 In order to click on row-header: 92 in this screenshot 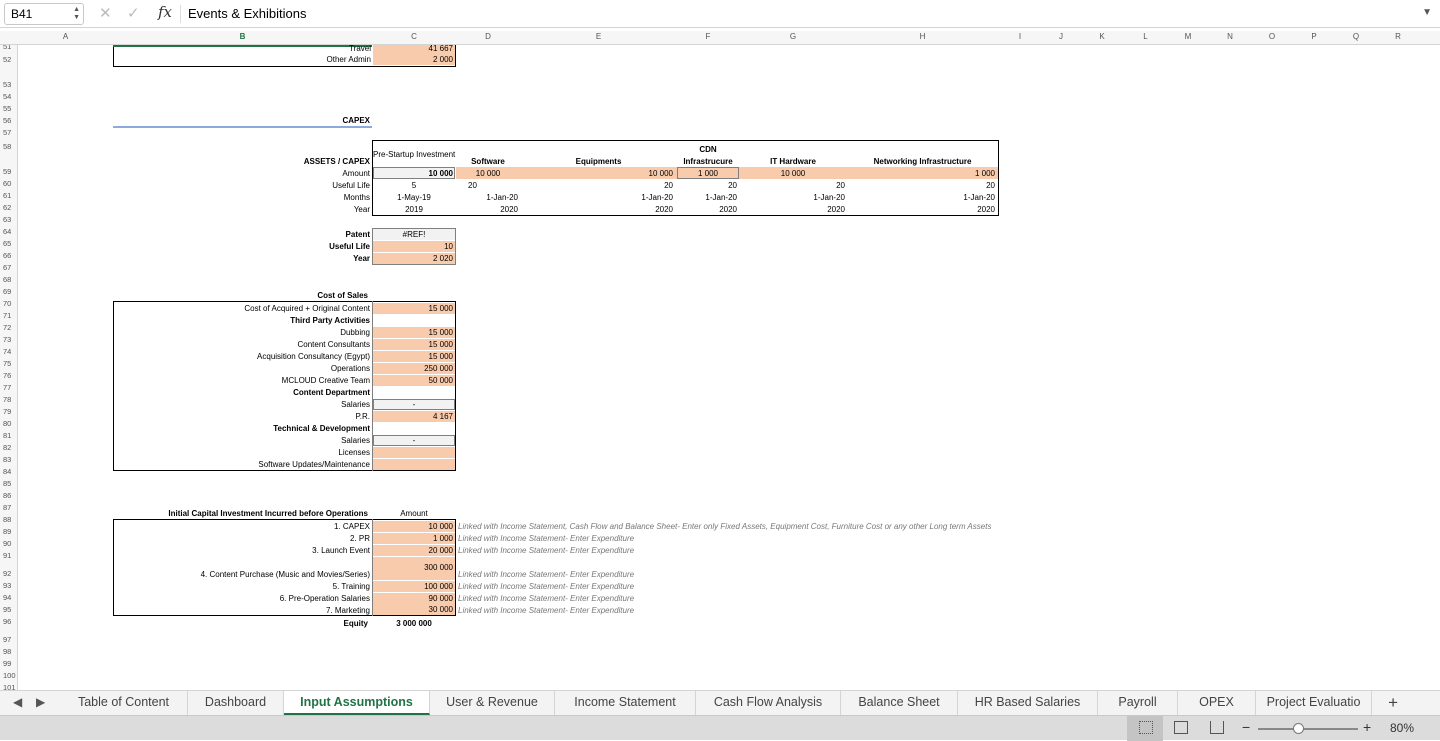, I will do `click(8, 573)`.